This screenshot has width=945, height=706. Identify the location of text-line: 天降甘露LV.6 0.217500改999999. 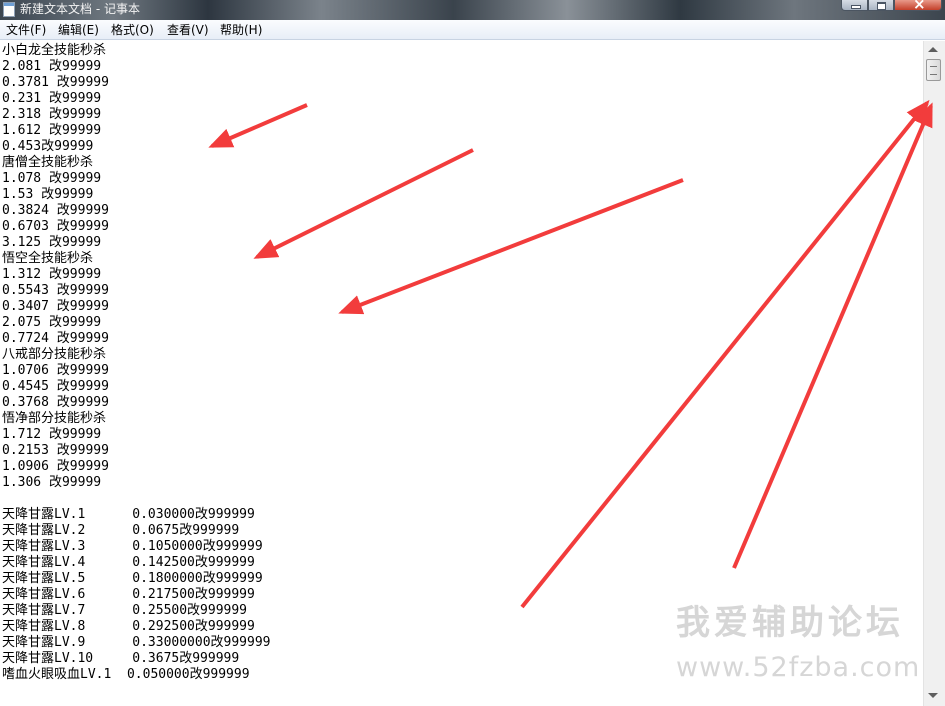
(128, 594).